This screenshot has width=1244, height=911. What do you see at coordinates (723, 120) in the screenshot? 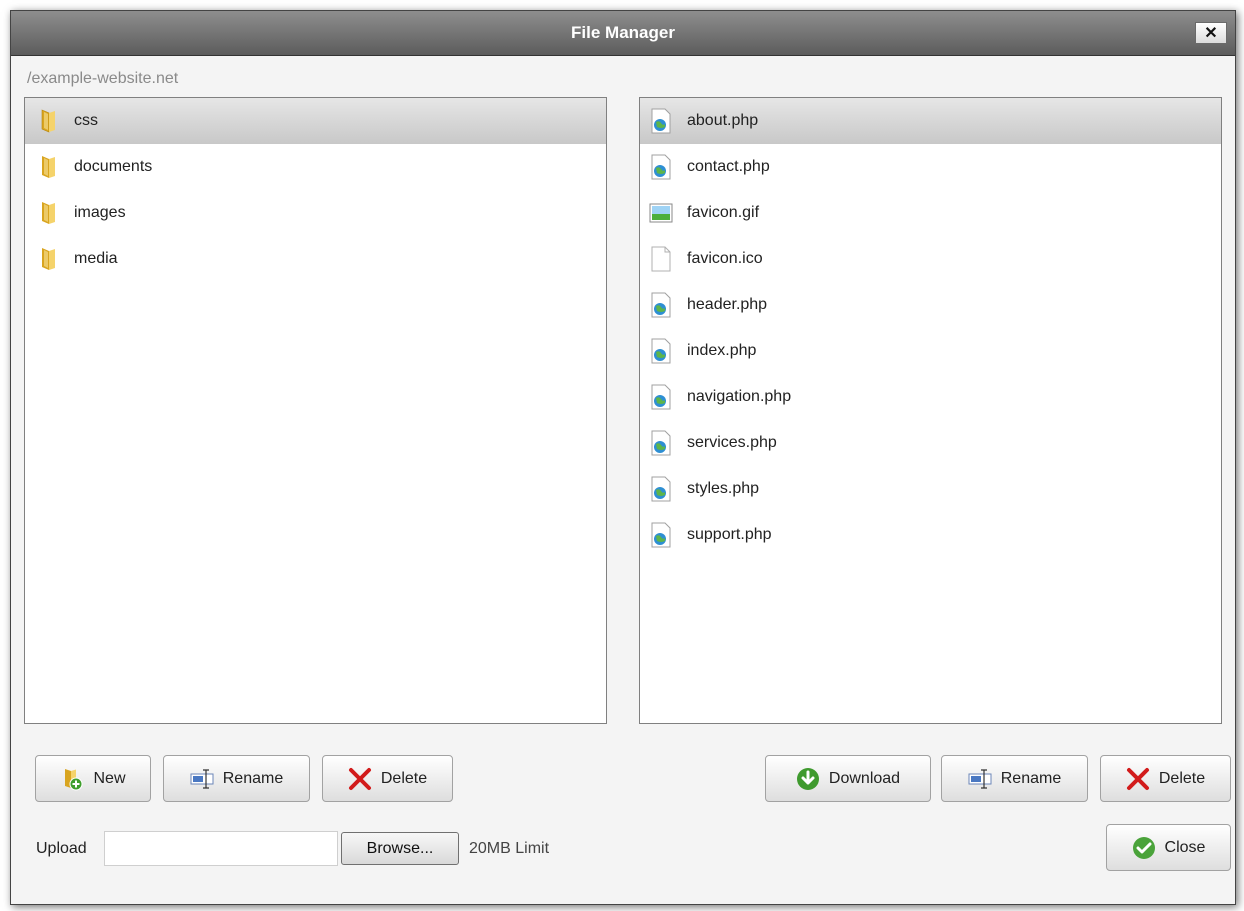
I see `file-name: about.php` at bounding box center [723, 120].